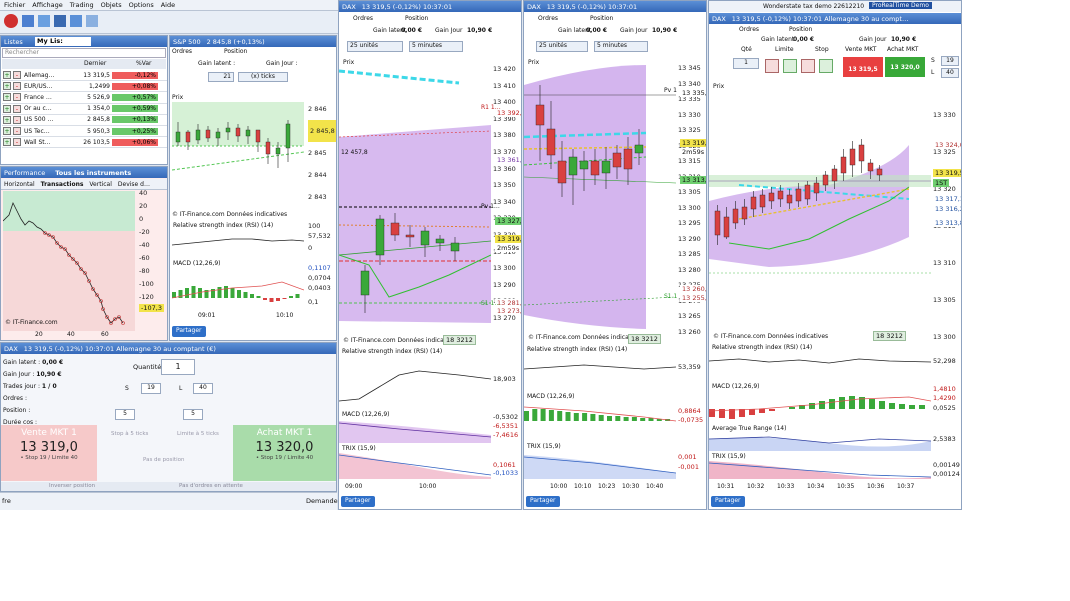 This screenshot has width=1070, height=601. What do you see at coordinates (111, 5) in the screenshot?
I see `menu-item: Objets` at bounding box center [111, 5].